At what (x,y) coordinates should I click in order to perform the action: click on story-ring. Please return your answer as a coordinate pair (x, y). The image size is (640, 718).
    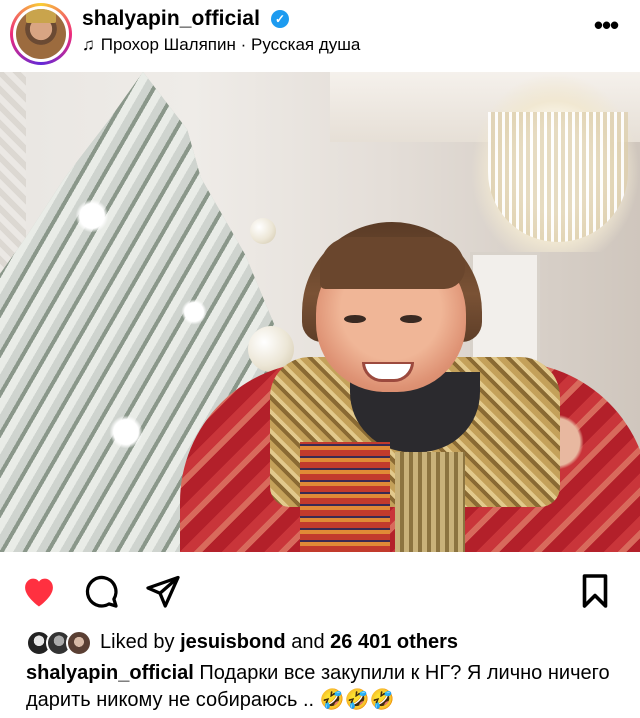
    Looking at the image, I should click on (41, 34).